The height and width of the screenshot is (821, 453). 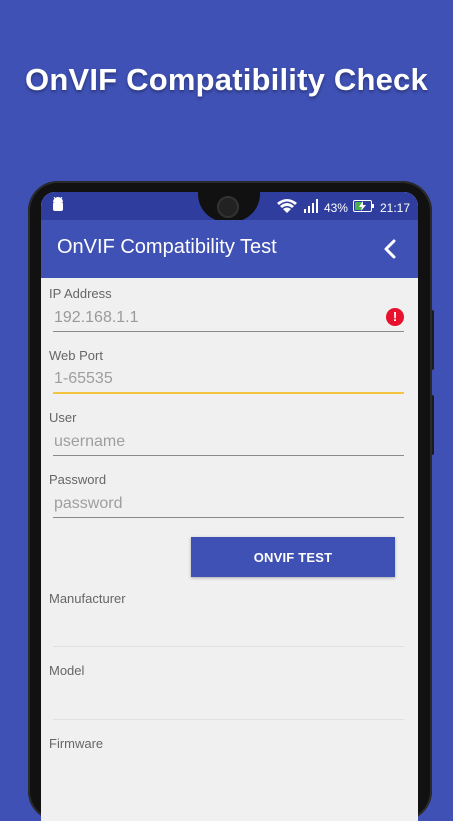 I want to click on firmware-label: Firmware, so click(x=76, y=743).